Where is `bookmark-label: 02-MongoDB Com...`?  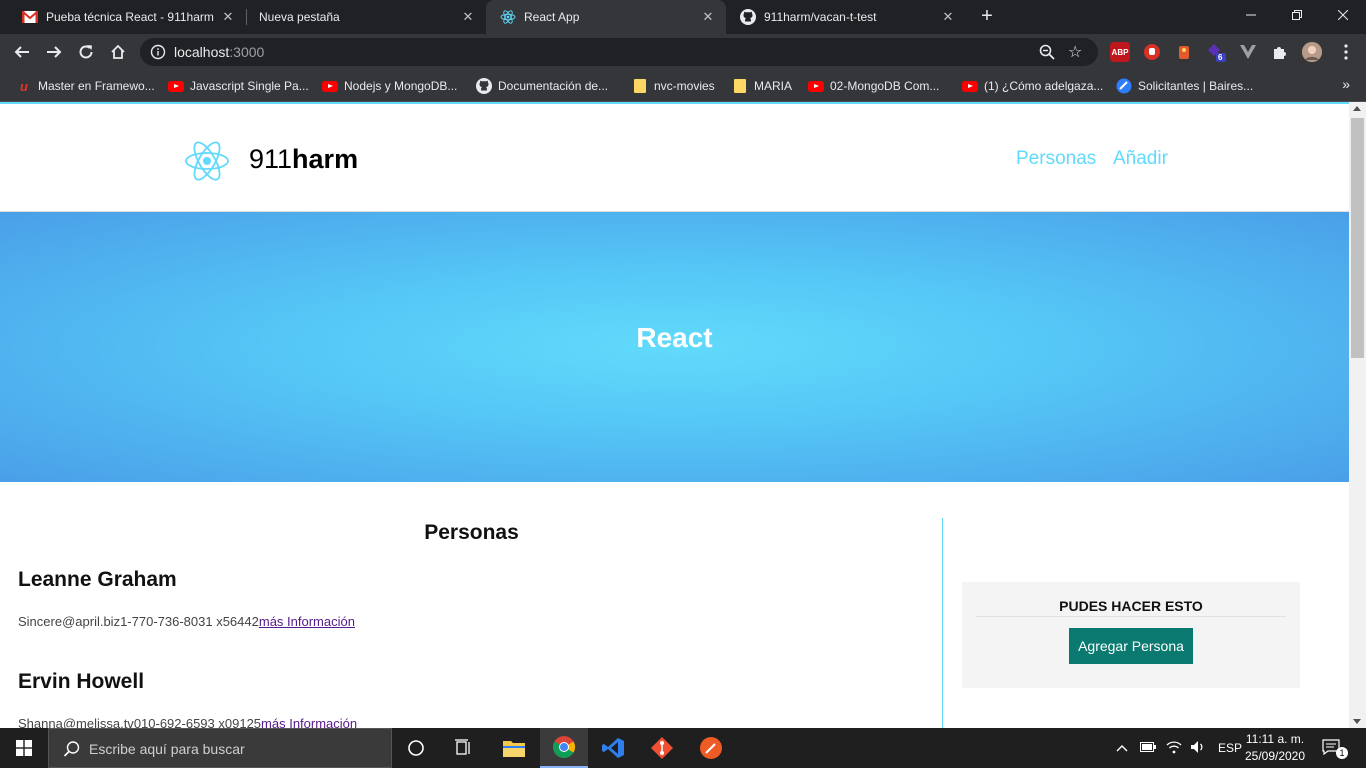 bookmark-label: 02-MongoDB Com... is located at coordinates (885, 86).